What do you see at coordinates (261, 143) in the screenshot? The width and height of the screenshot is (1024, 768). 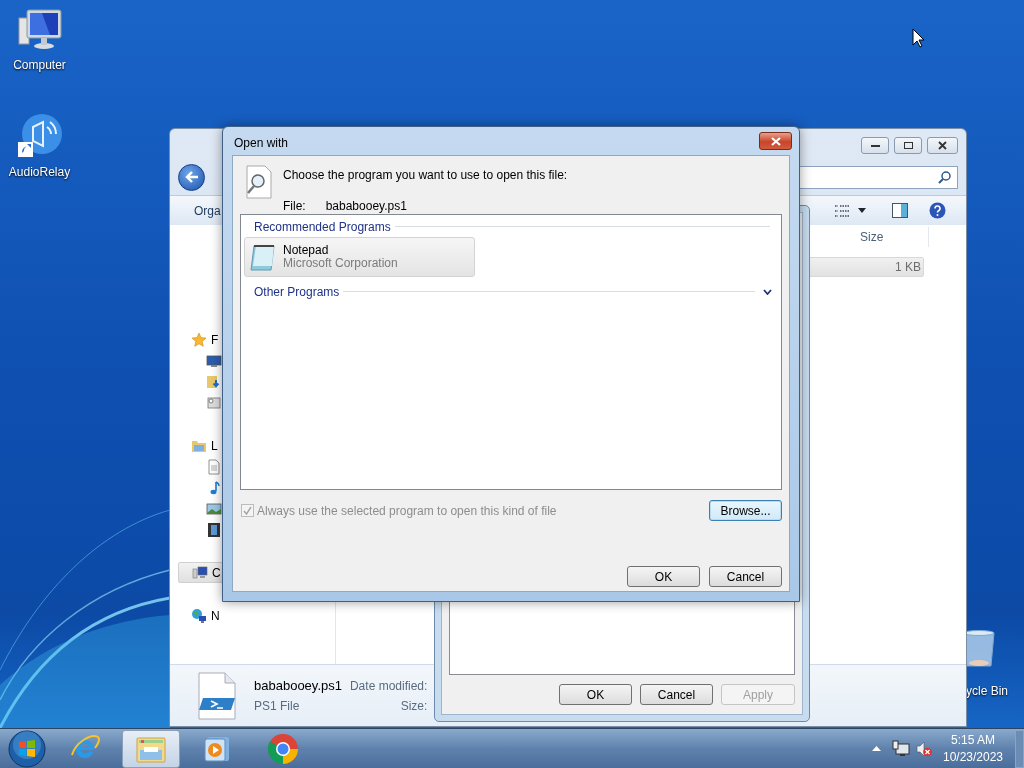 I see `window-title: Open with` at bounding box center [261, 143].